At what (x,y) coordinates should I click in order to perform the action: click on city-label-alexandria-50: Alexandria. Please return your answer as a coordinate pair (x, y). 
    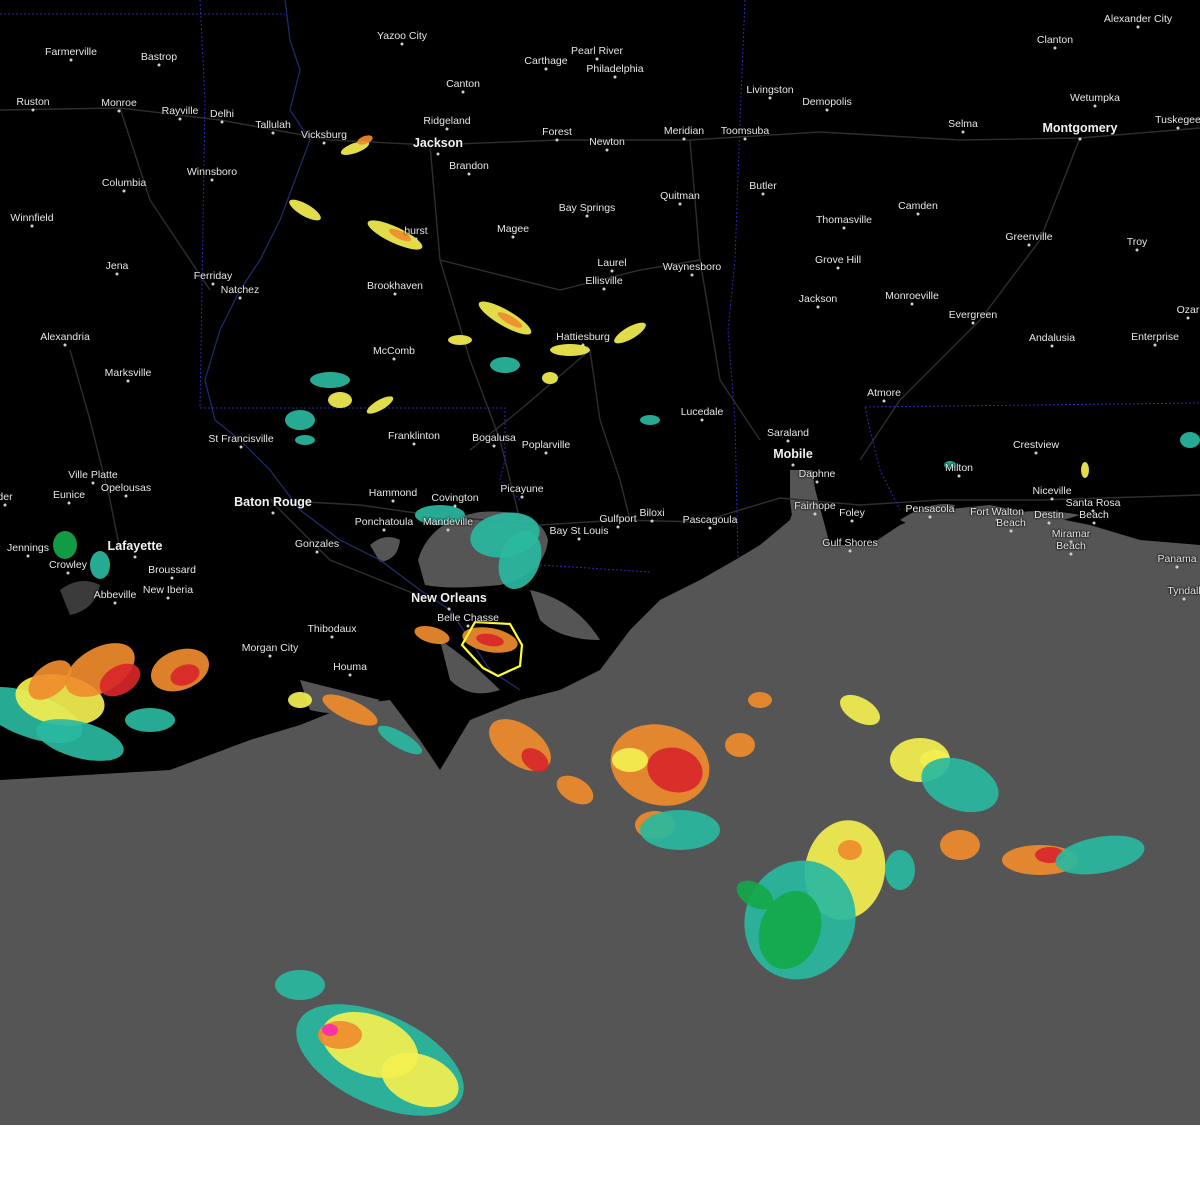
    Looking at the image, I should click on (65, 337).